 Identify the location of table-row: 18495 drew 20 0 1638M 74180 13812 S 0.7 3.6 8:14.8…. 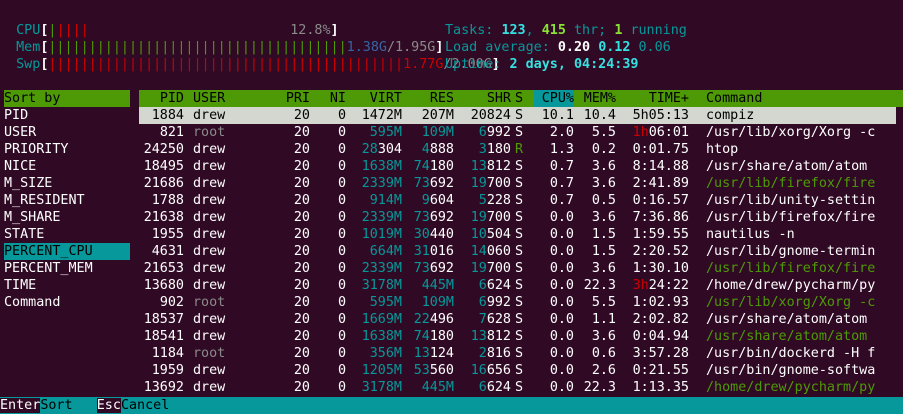
(451, 166).